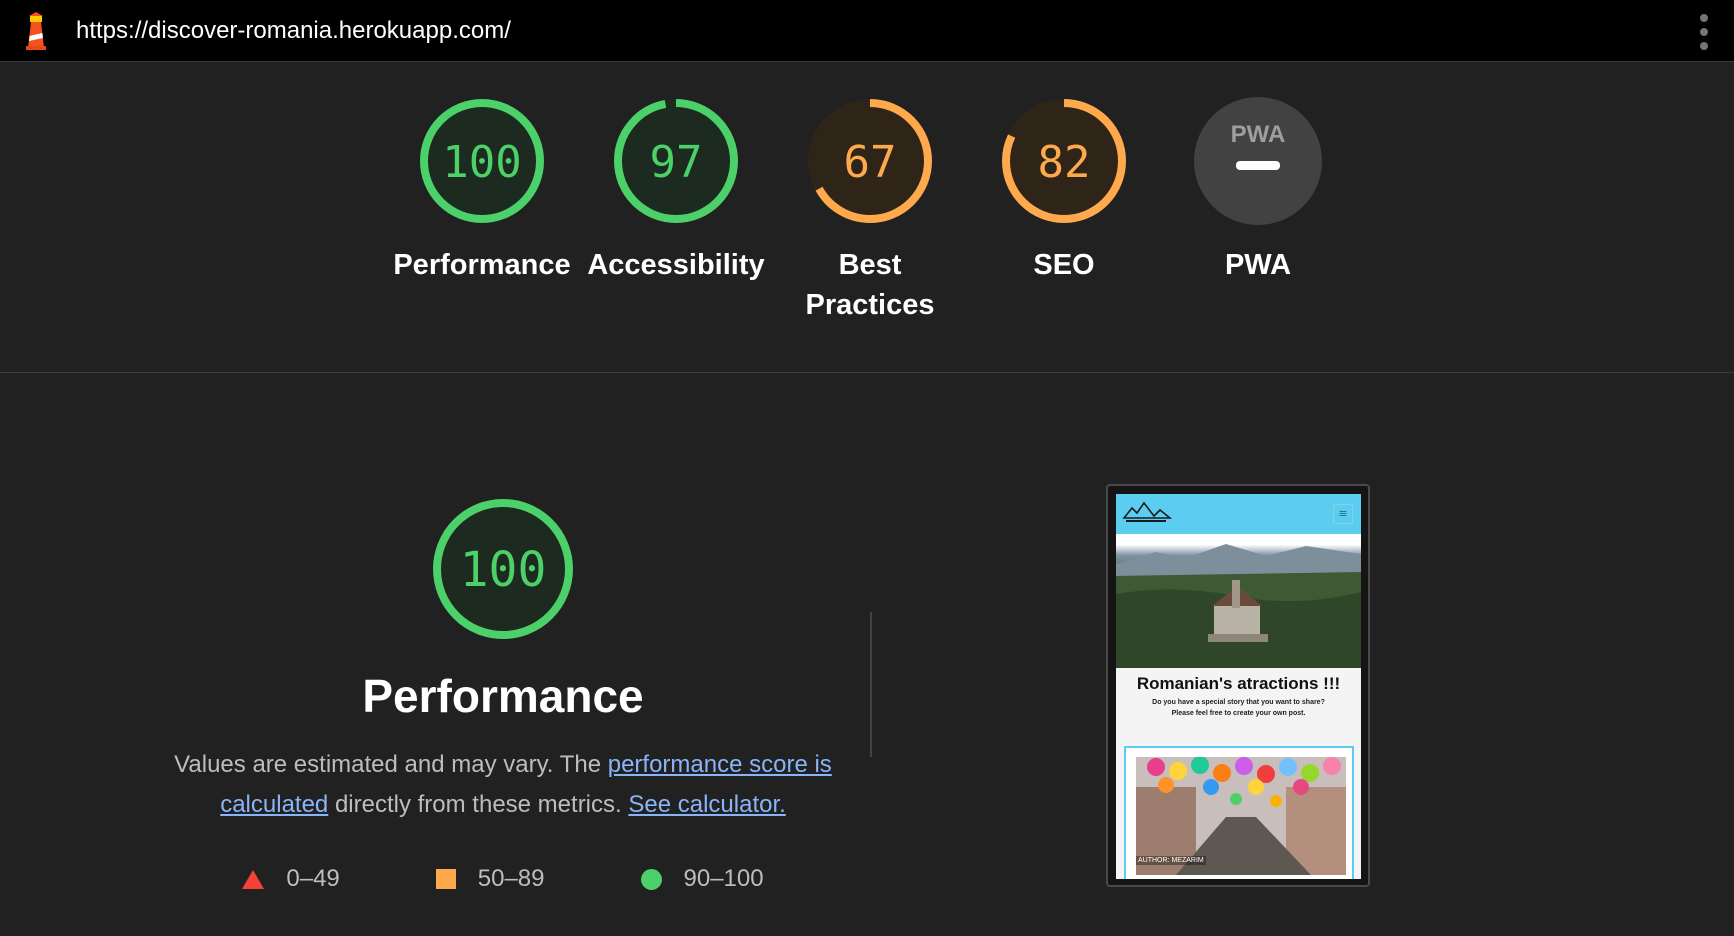  I want to click on score-legend: 0–49 50–89 90–100, so click(503, 879).